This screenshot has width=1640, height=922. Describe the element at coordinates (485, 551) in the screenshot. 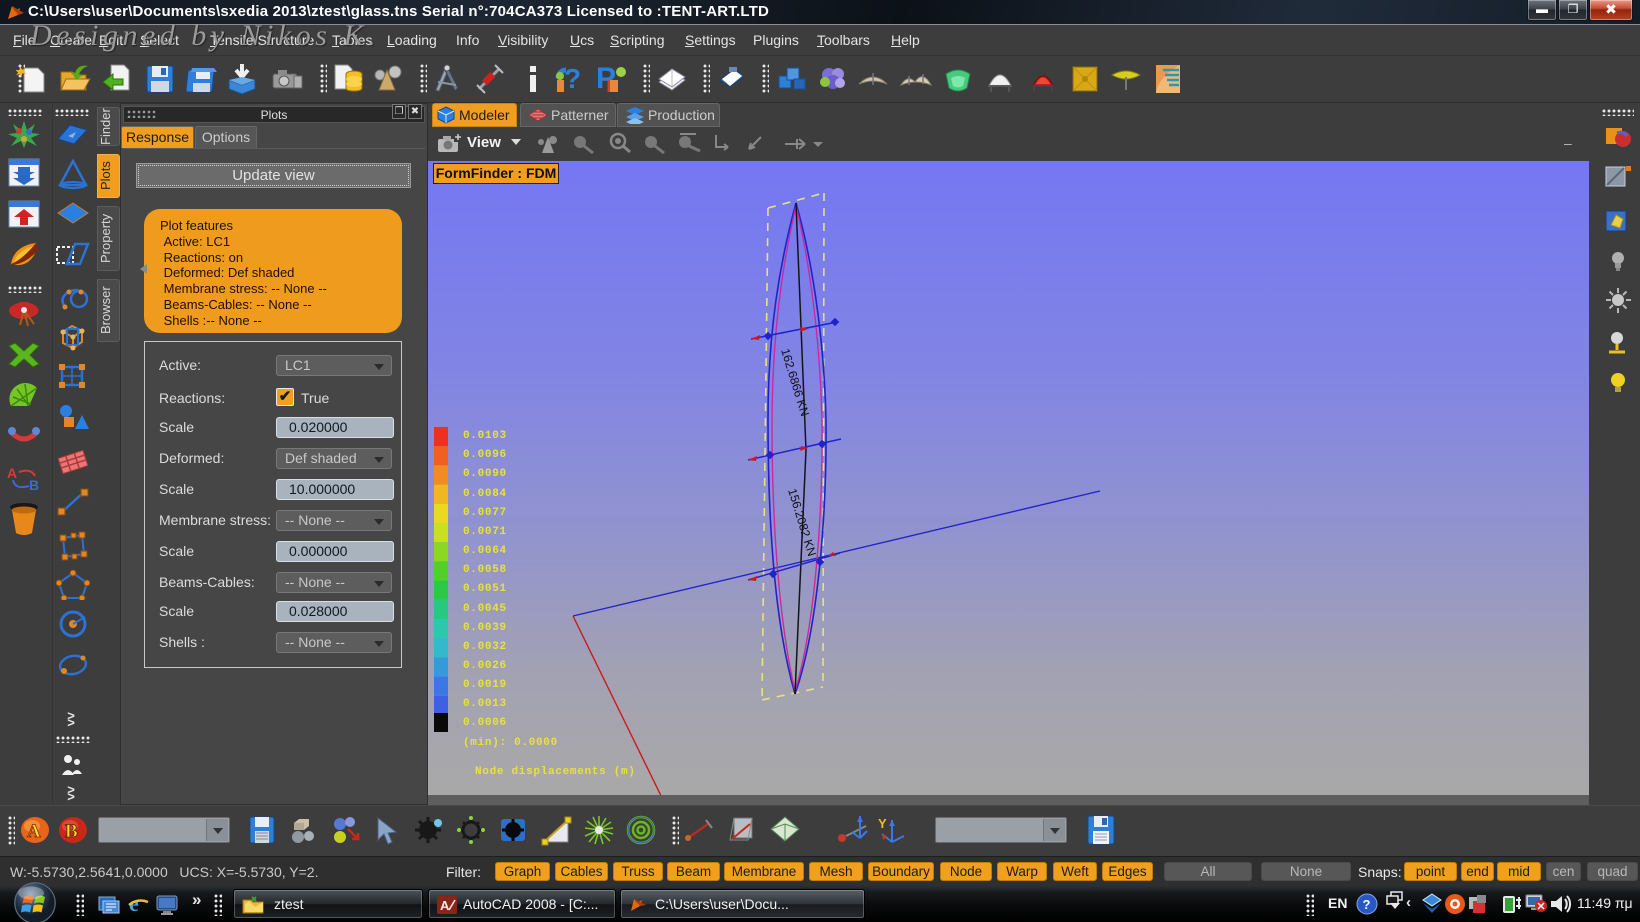

I see `svg-text: 0.0064` at that location.